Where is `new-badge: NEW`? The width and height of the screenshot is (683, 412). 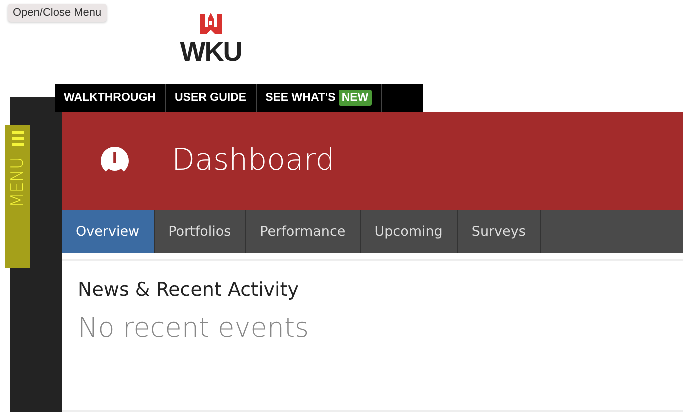
new-badge: NEW is located at coordinates (355, 98).